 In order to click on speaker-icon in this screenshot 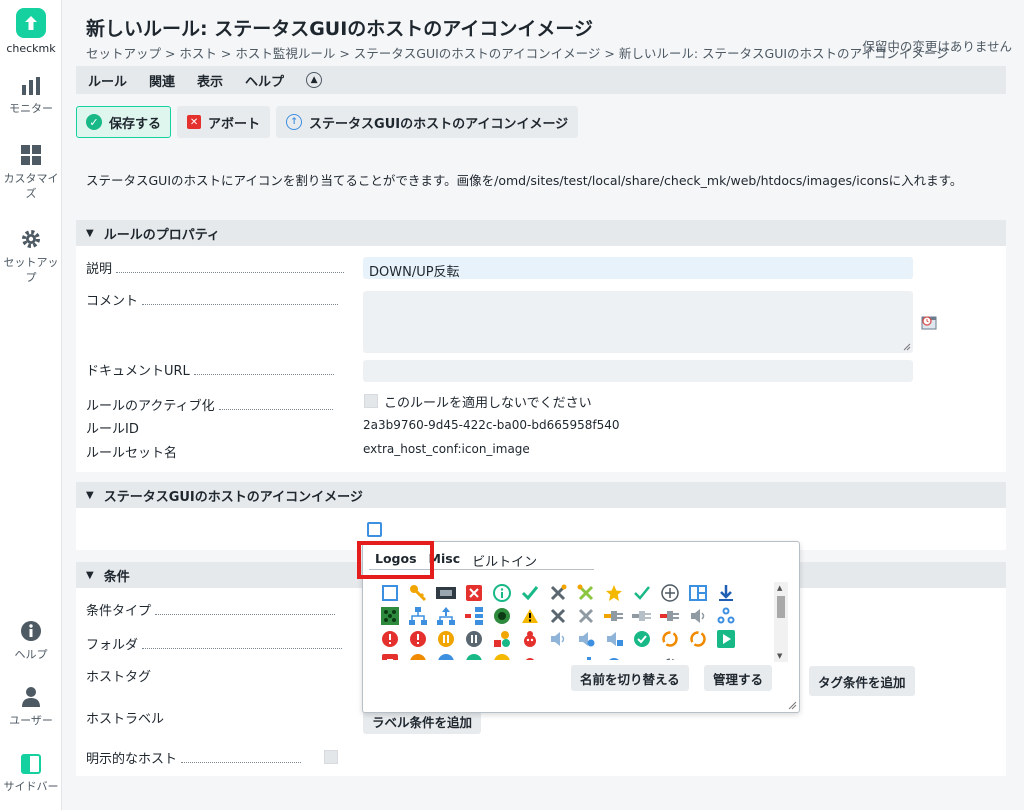, I will do `click(698, 616)`.